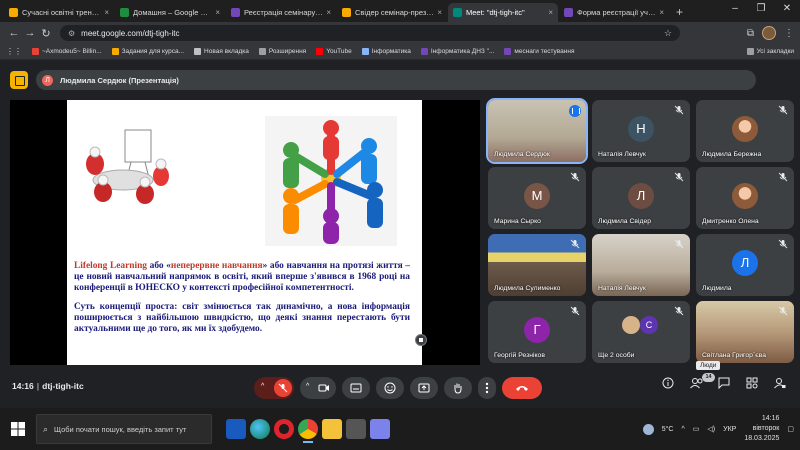 This screenshot has width=800, height=450. I want to click on bookmark-item: Інформатика, so click(386, 51).